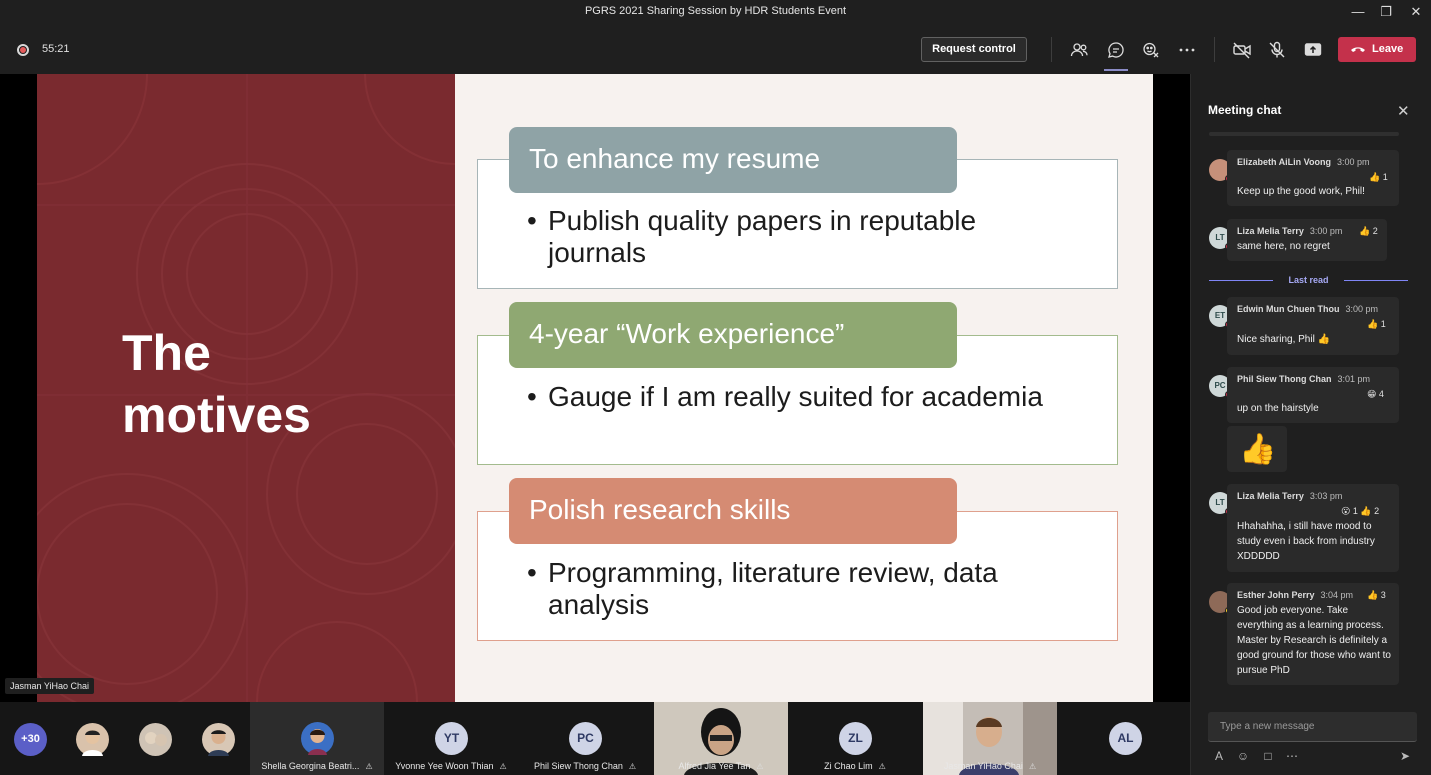  I want to click on chat-scroll-indicator, so click(1304, 134).